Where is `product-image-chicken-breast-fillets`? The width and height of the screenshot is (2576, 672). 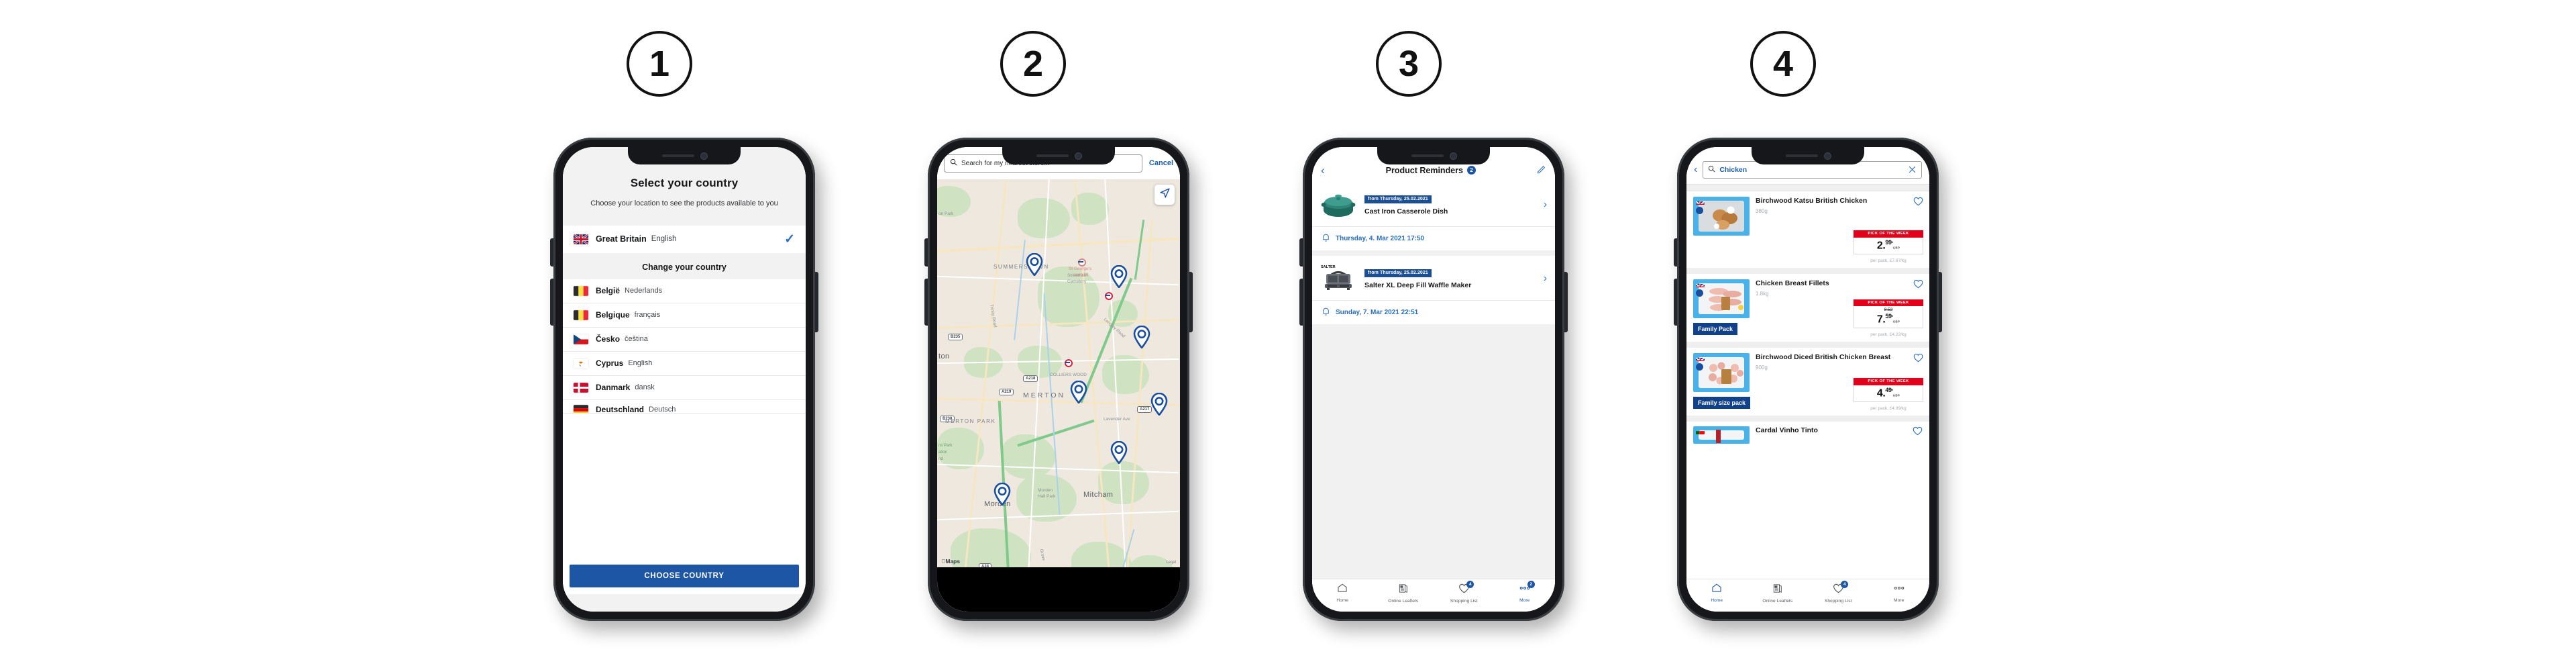 product-image-chicken-breast-fillets is located at coordinates (1721, 298).